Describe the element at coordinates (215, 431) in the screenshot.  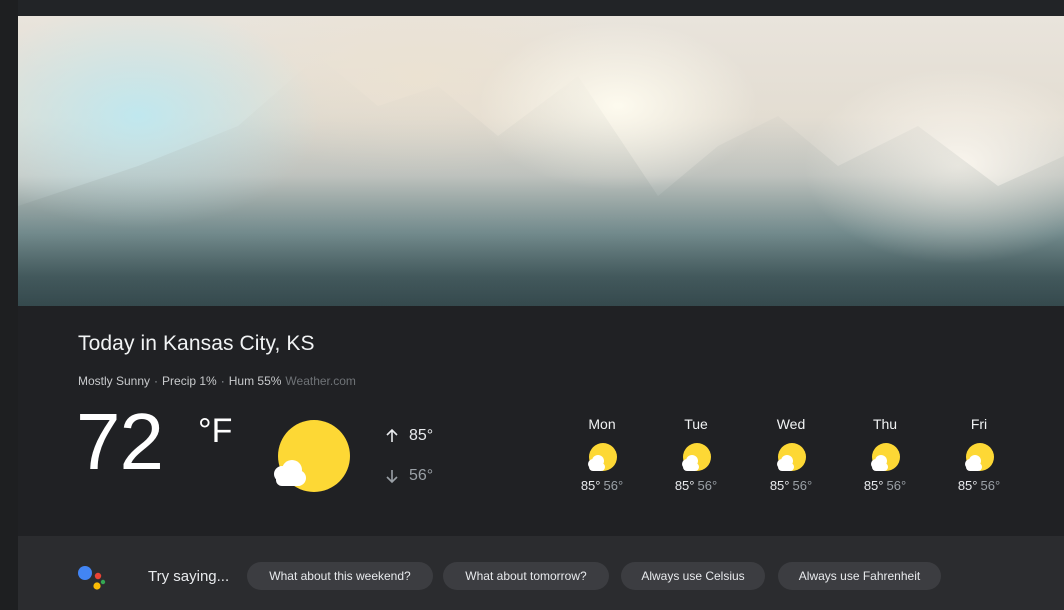
I see `temperature-unit: °F` at that location.